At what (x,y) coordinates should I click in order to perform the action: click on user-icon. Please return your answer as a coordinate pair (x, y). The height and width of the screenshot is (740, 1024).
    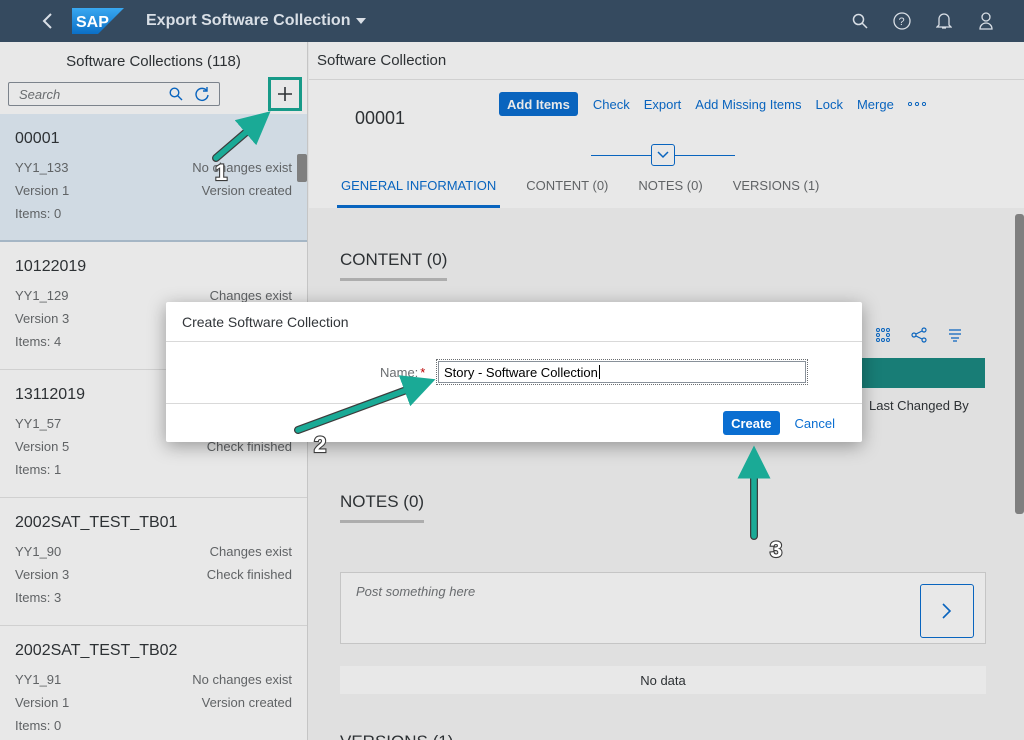
    Looking at the image, I should click on (986, 21).